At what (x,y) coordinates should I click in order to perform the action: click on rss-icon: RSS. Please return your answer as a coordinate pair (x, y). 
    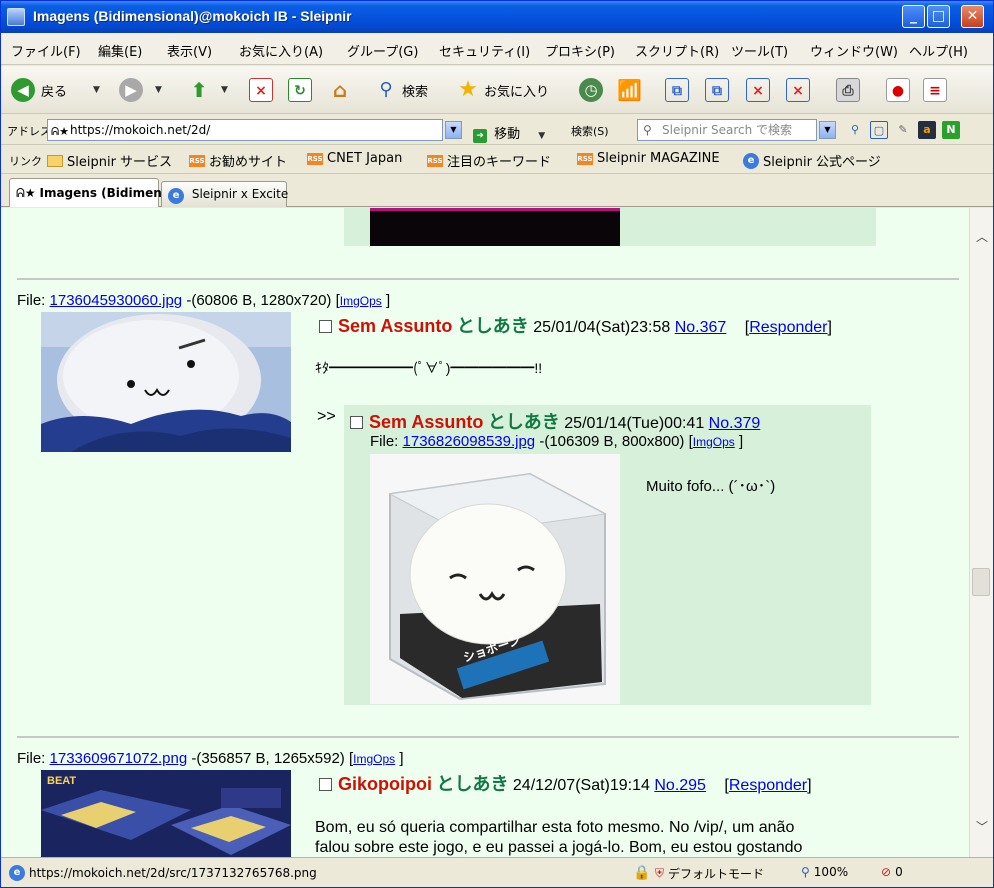
    Looking at the image, I should click on (315, 158).